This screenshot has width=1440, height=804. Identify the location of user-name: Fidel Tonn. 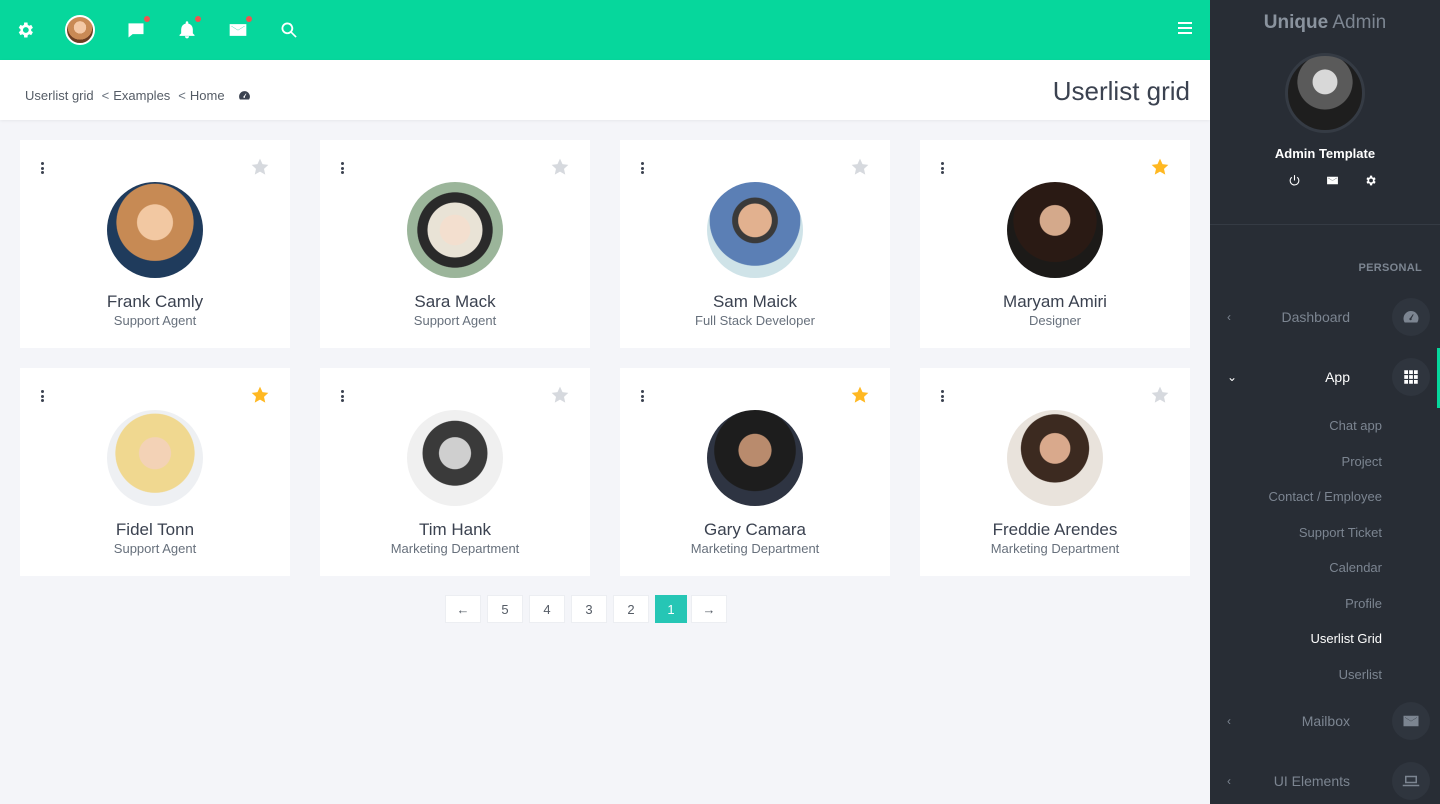
(155, 530).